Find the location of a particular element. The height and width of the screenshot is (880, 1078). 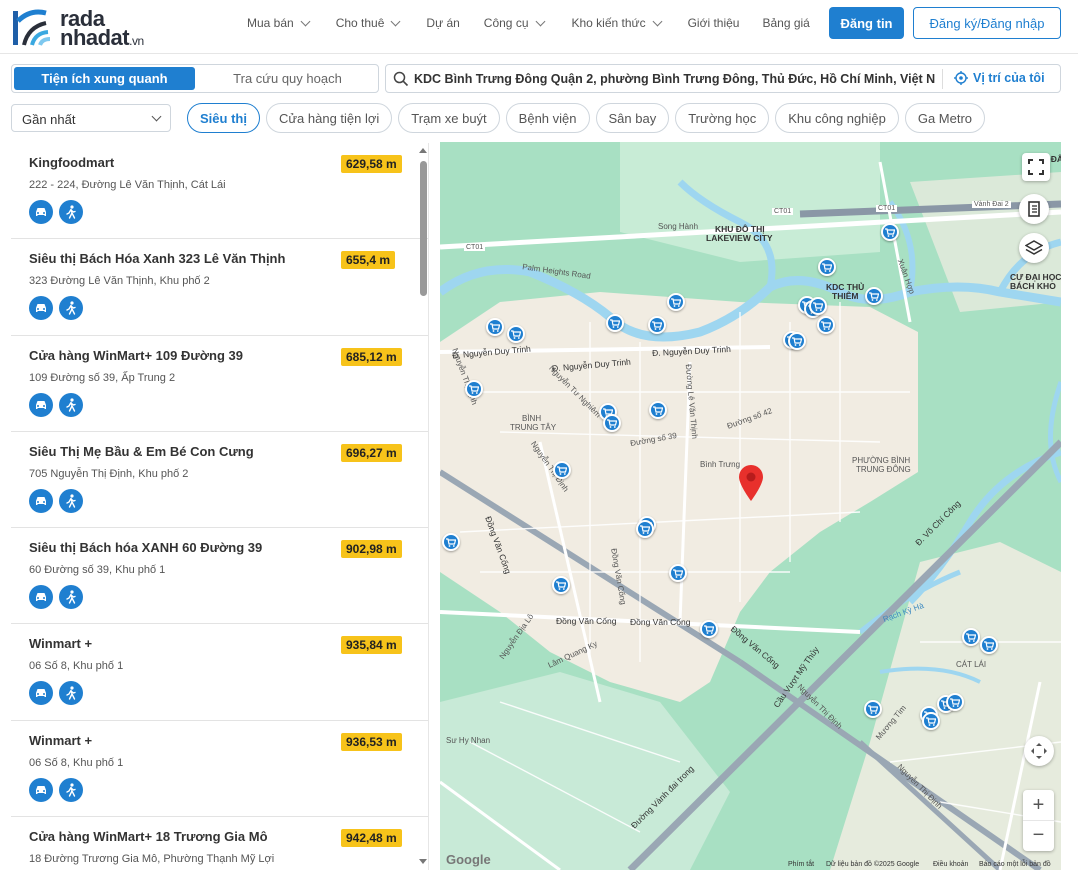

sort-select: Gần nhất is located at coordinates (91, 118).